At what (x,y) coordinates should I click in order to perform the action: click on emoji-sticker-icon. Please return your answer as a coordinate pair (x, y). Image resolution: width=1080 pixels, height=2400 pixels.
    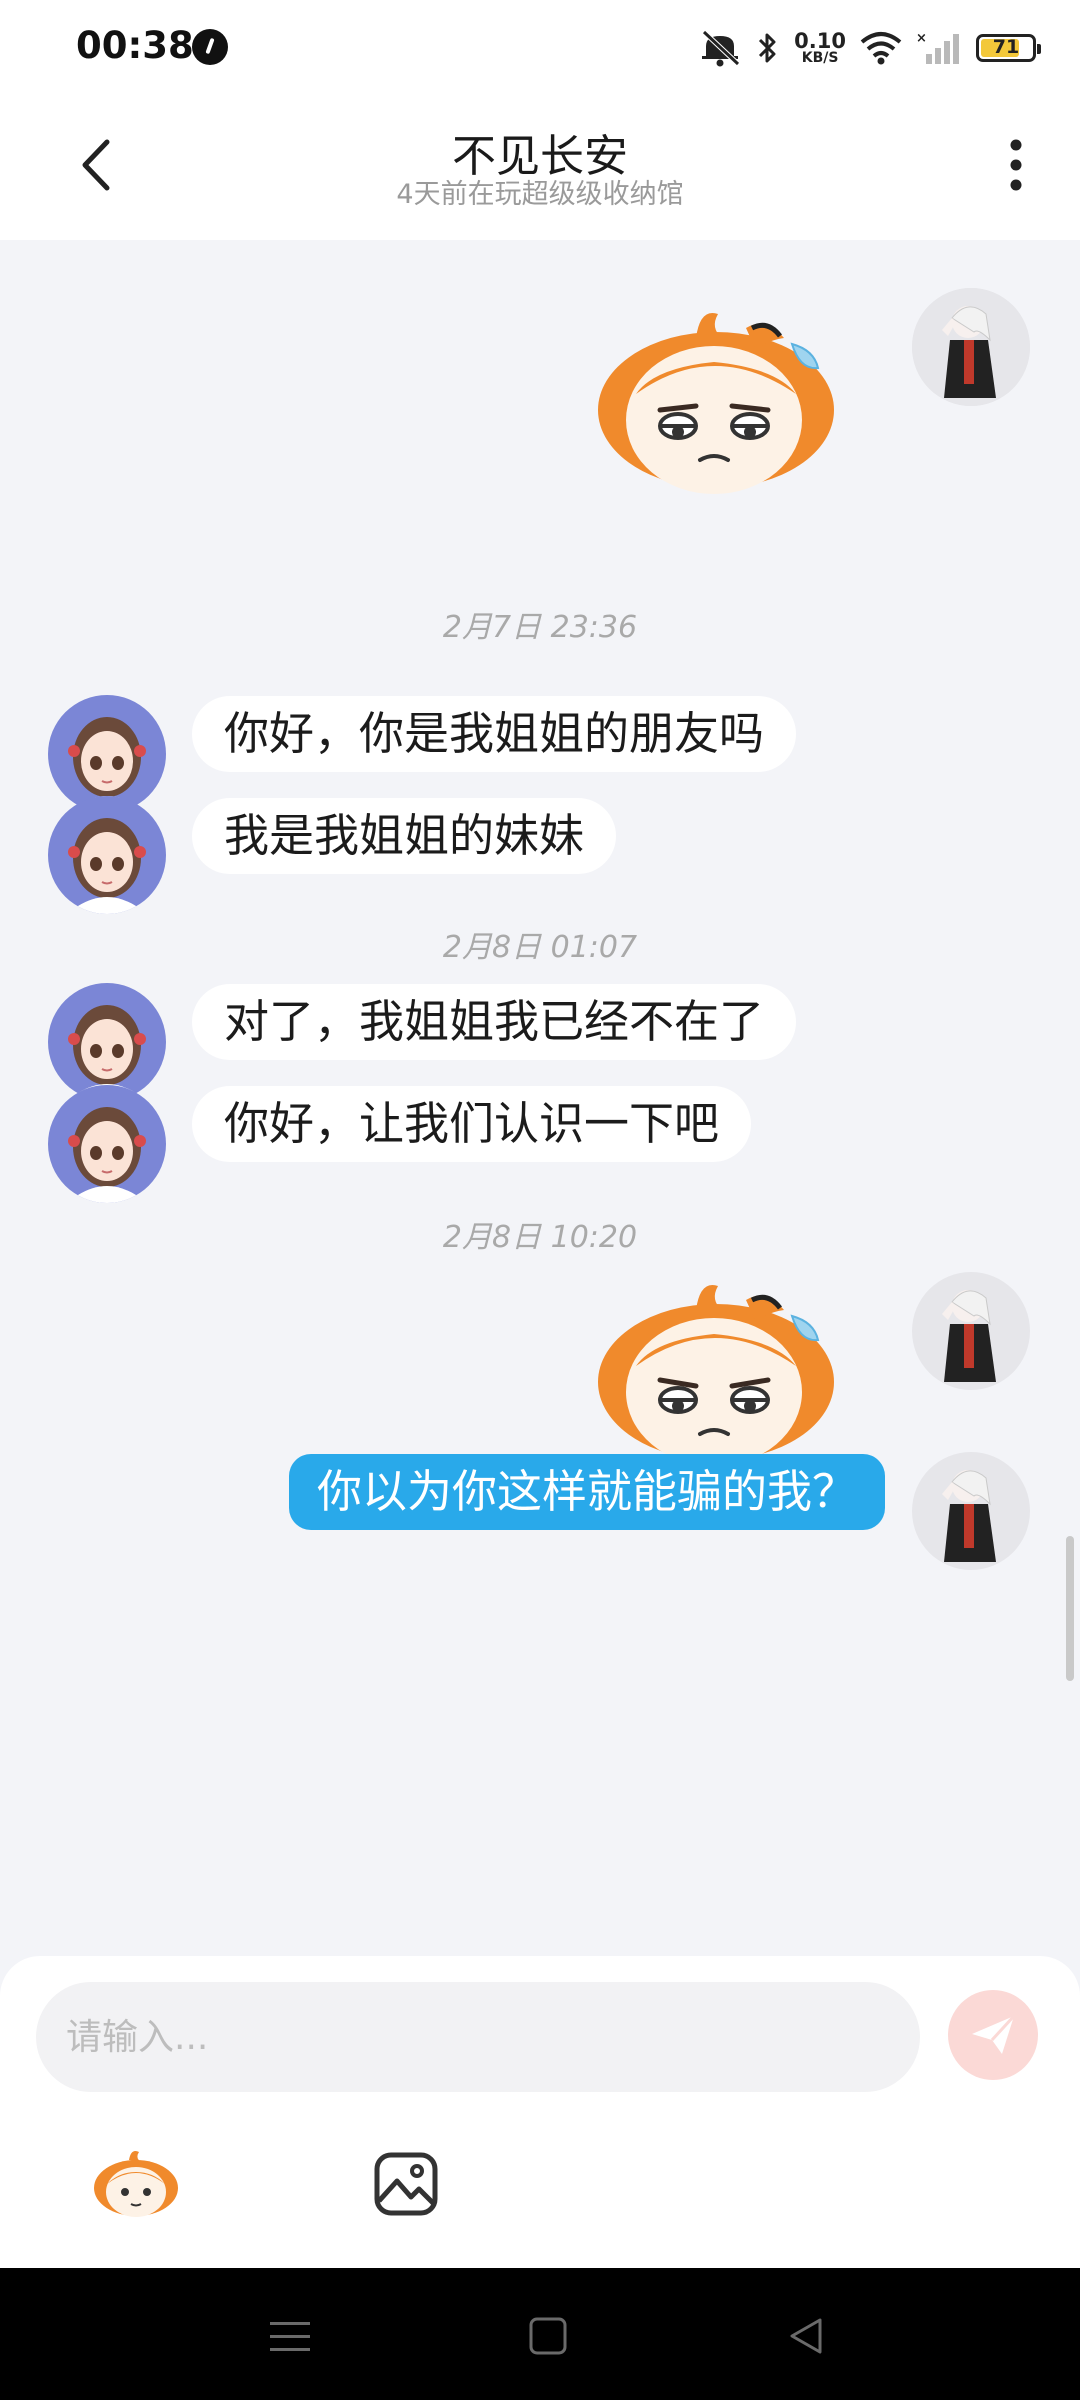
    Looking at the image, I should click on (136, 2184).